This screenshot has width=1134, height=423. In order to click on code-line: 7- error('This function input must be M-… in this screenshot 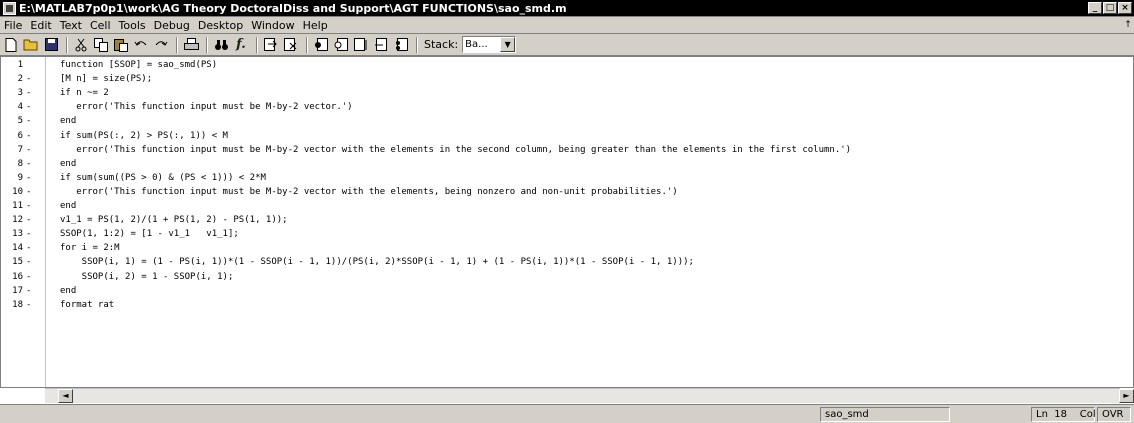, I will do `click(566, 150)`.